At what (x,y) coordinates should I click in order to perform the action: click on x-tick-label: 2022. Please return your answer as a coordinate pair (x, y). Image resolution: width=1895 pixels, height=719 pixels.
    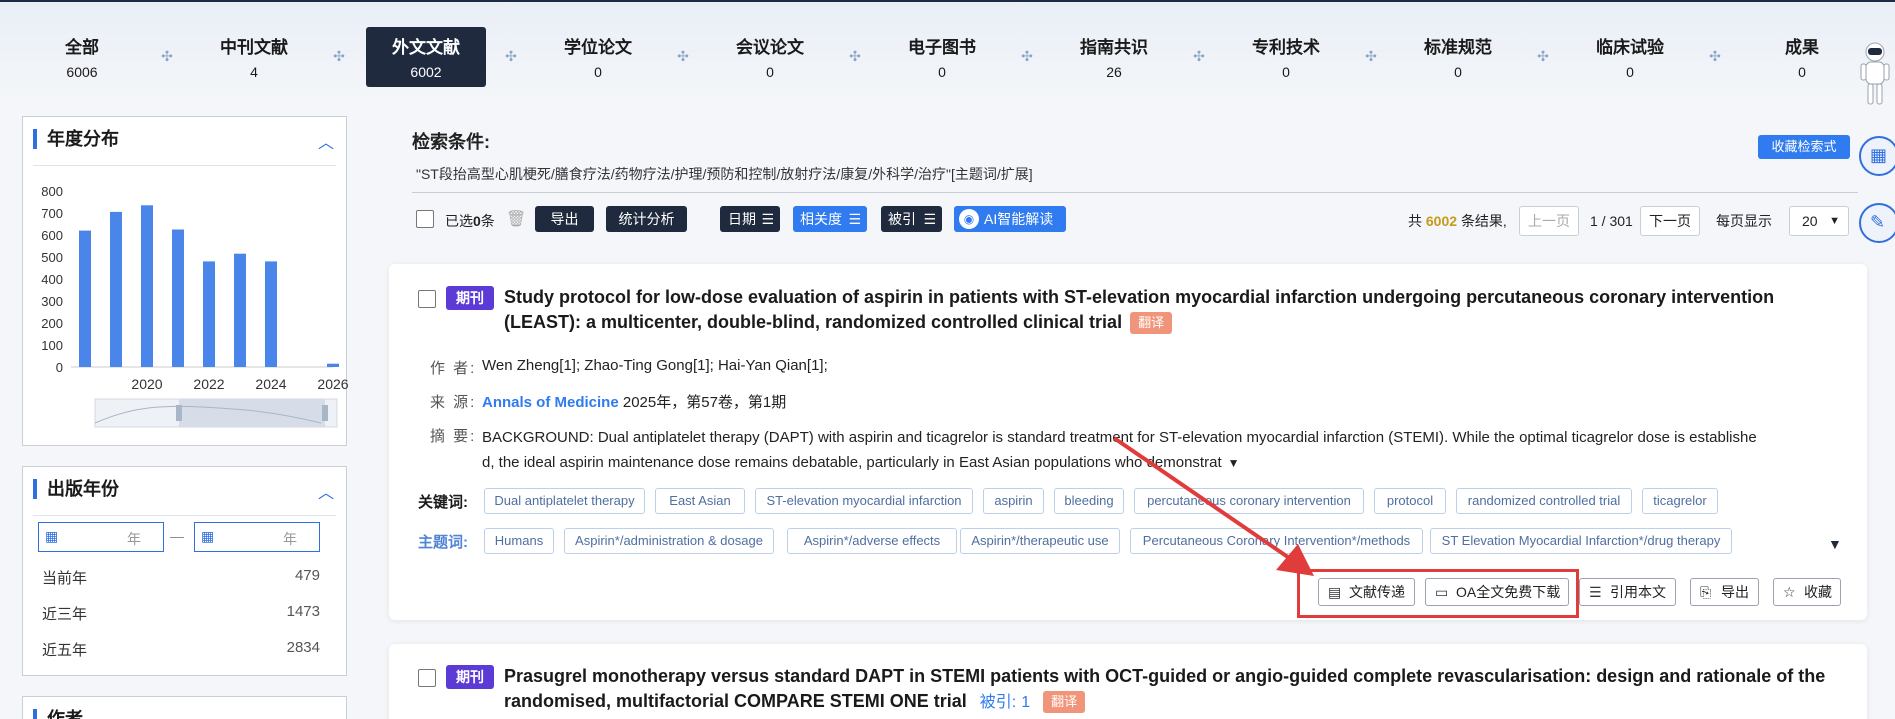
    Looking at the image, I should click on (208, 384).